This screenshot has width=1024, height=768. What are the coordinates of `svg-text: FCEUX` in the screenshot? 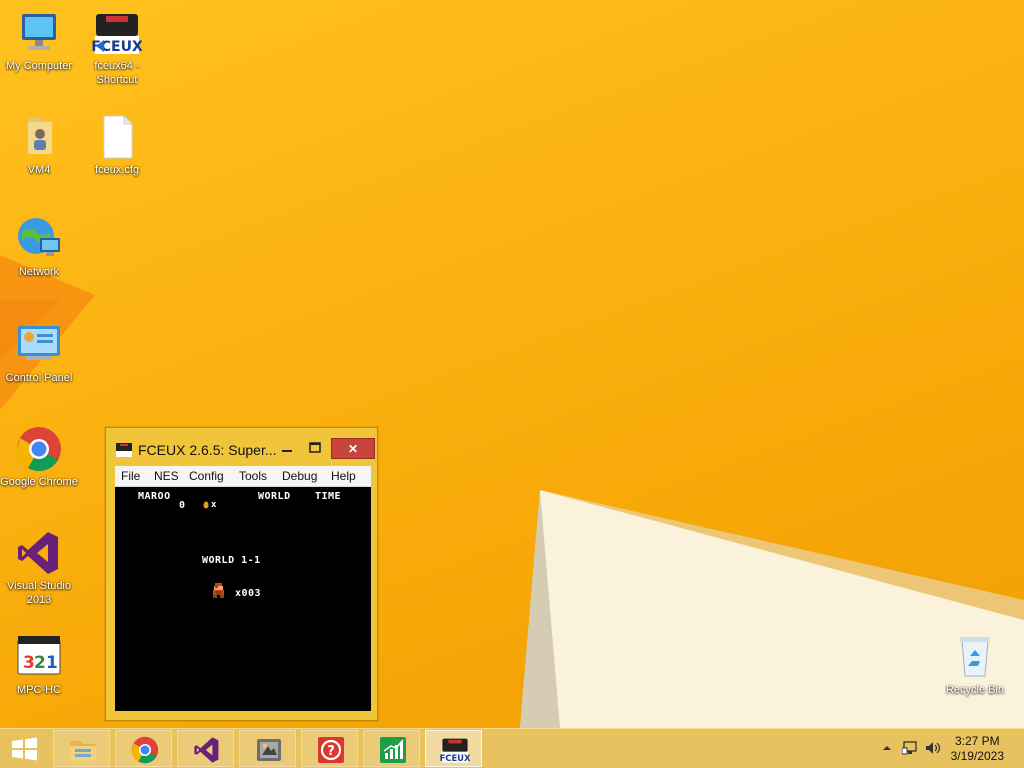 It's located at (455, 758).